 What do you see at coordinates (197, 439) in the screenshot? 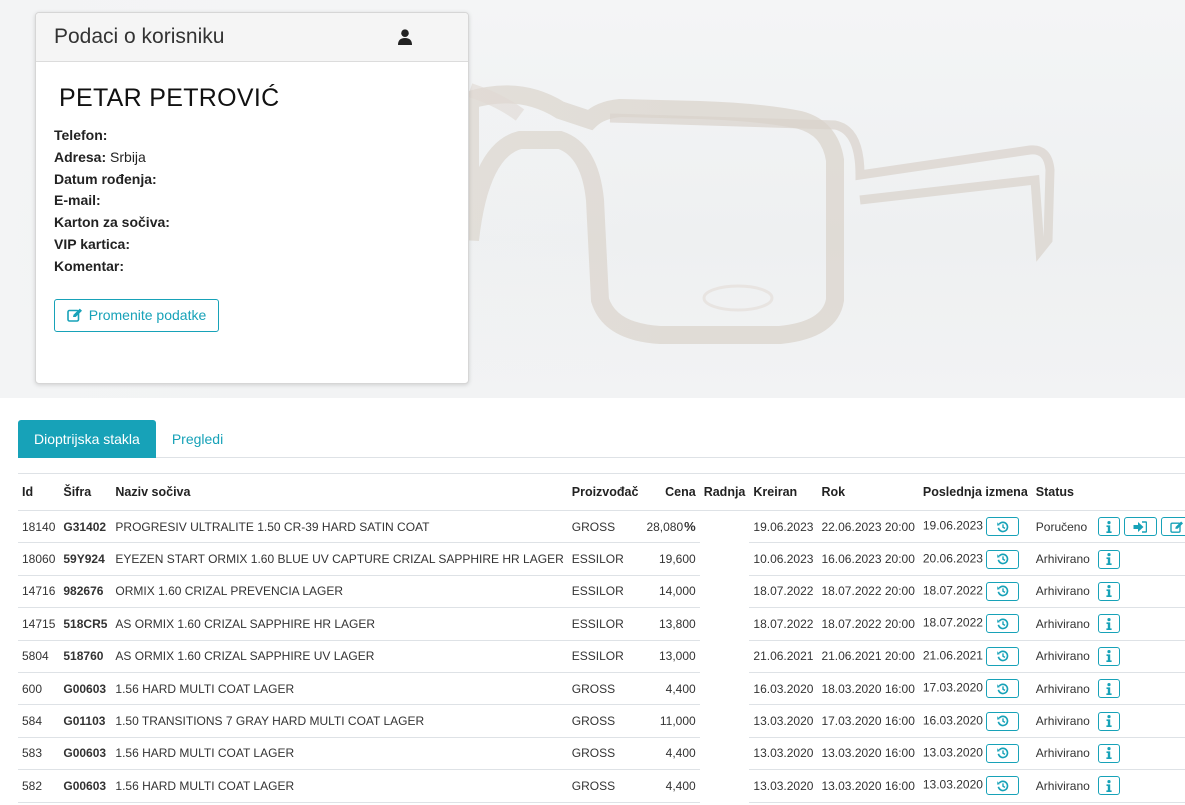
I see `tab-pregledi: Pregledi` at bounding box center [197, 439].